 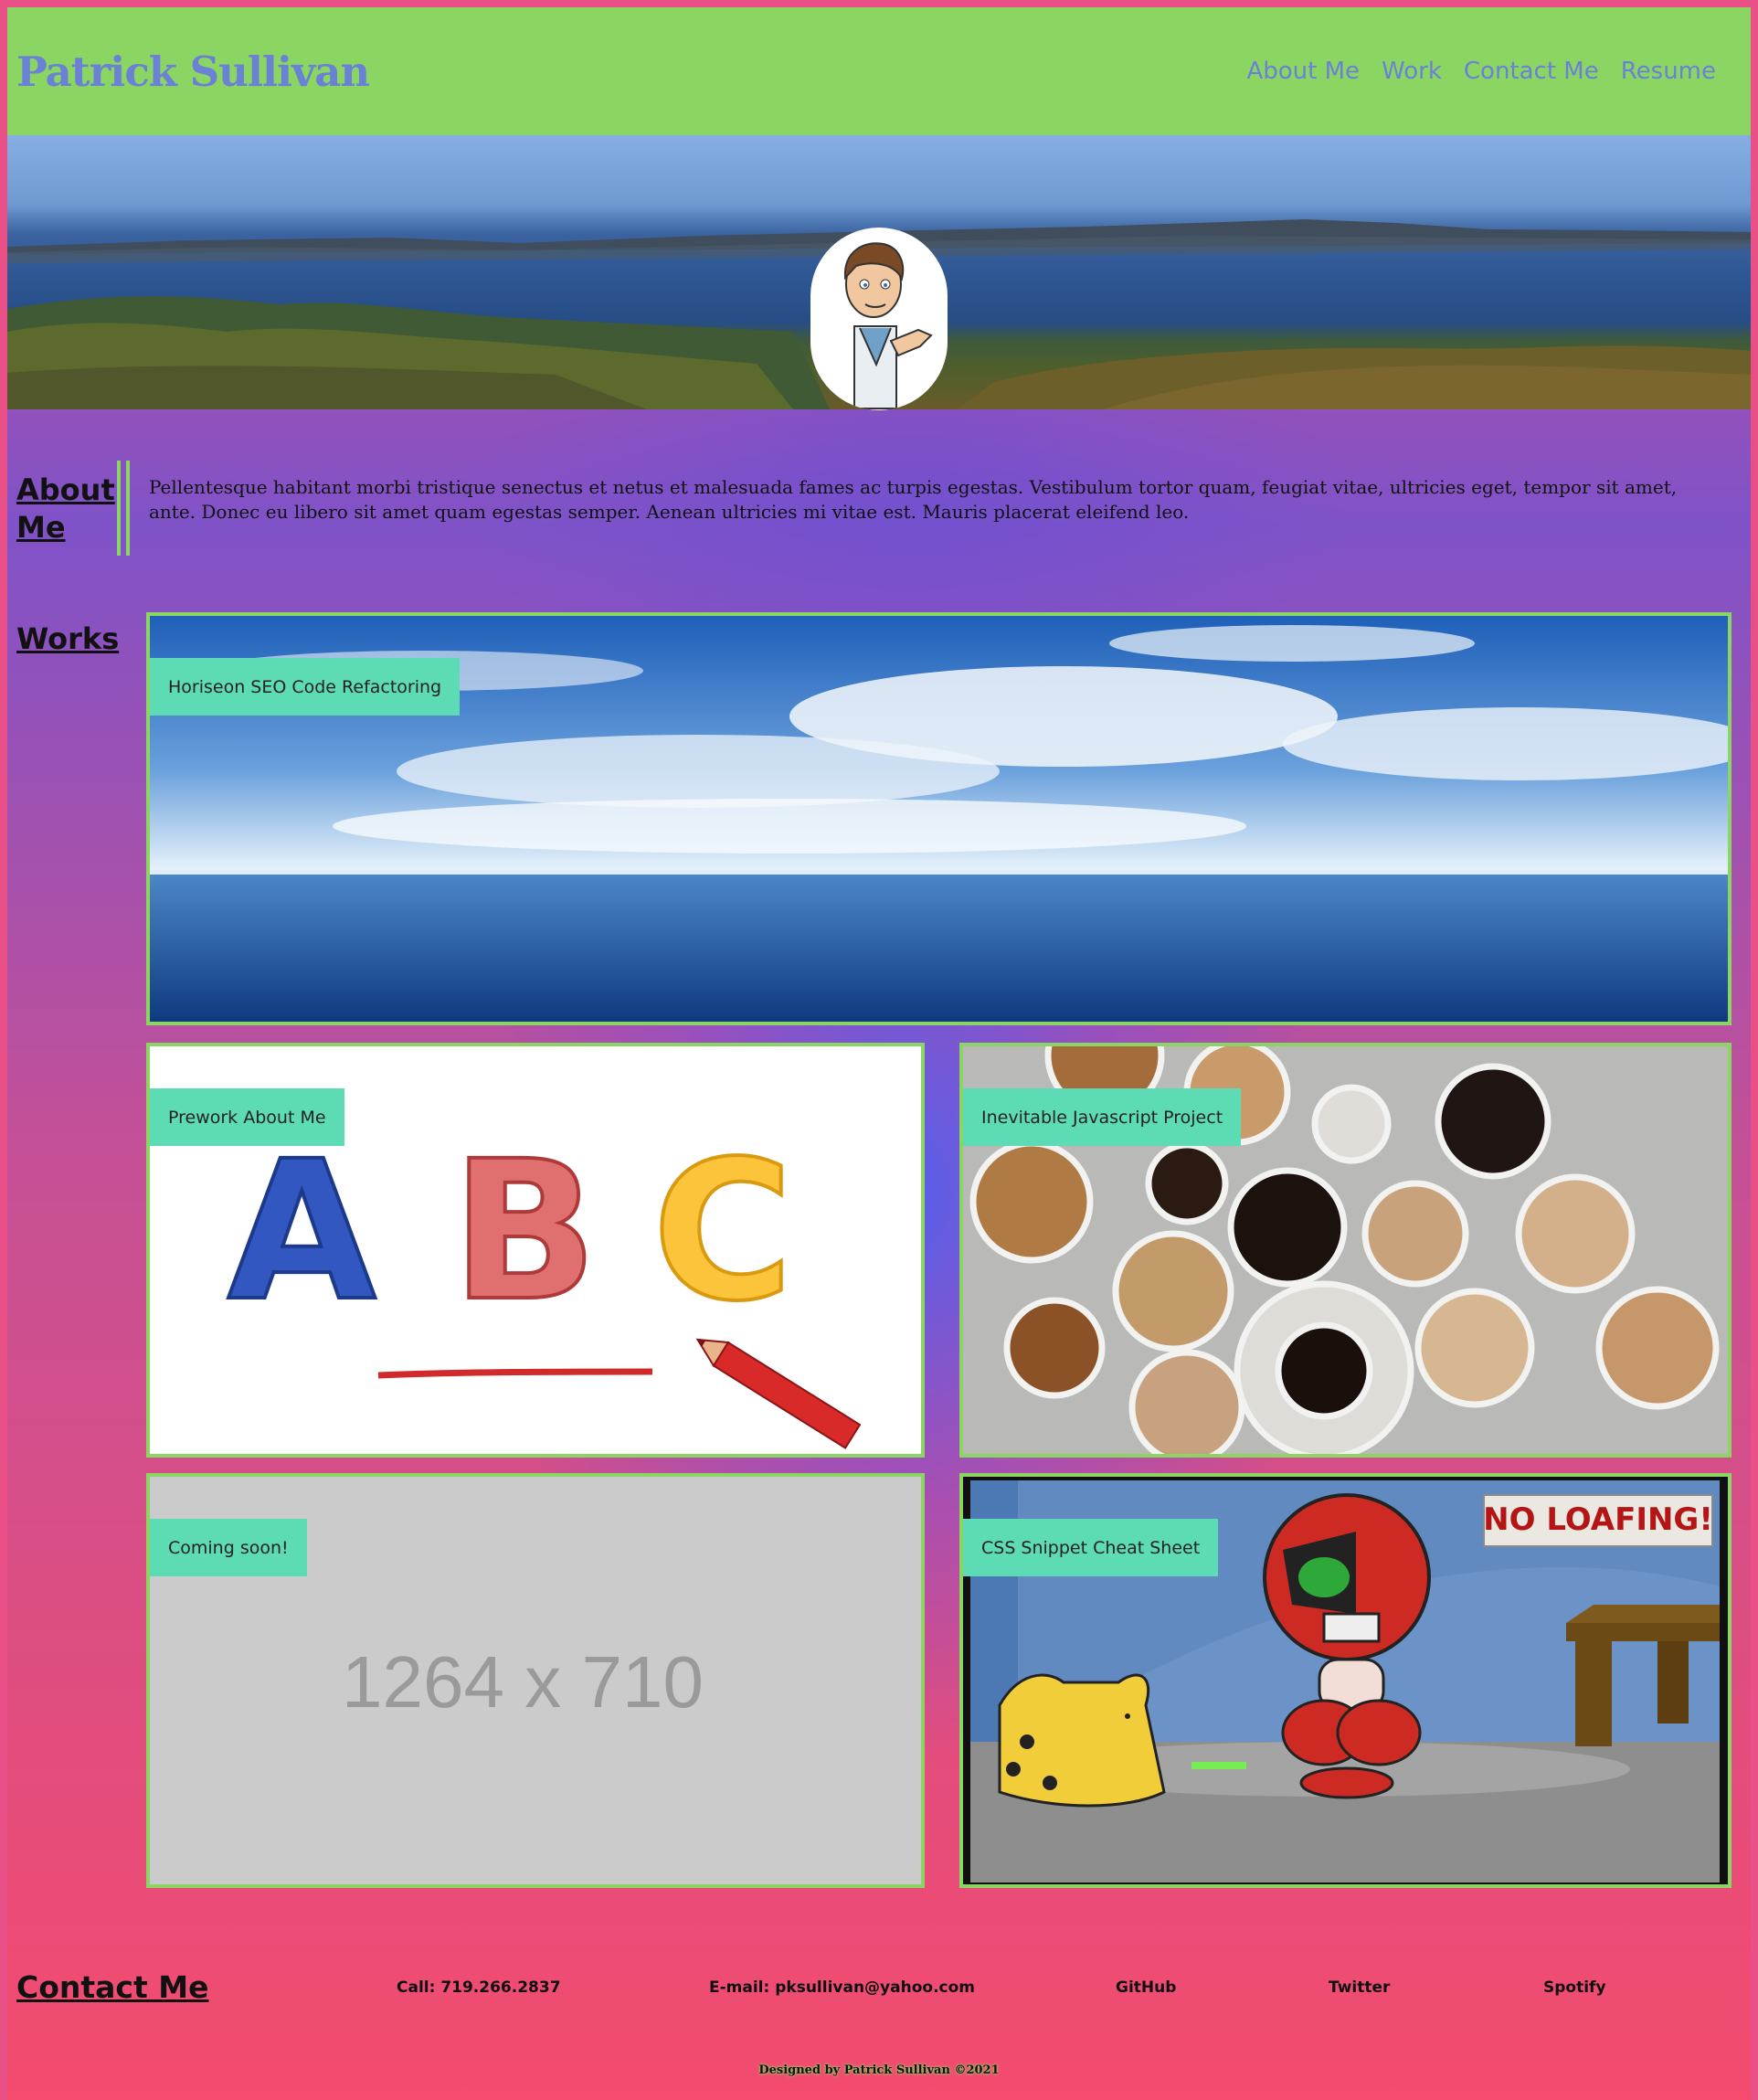 I want to click on placeholder-dimensions-text: 1264 x 710, so click(x=523, y=1682).